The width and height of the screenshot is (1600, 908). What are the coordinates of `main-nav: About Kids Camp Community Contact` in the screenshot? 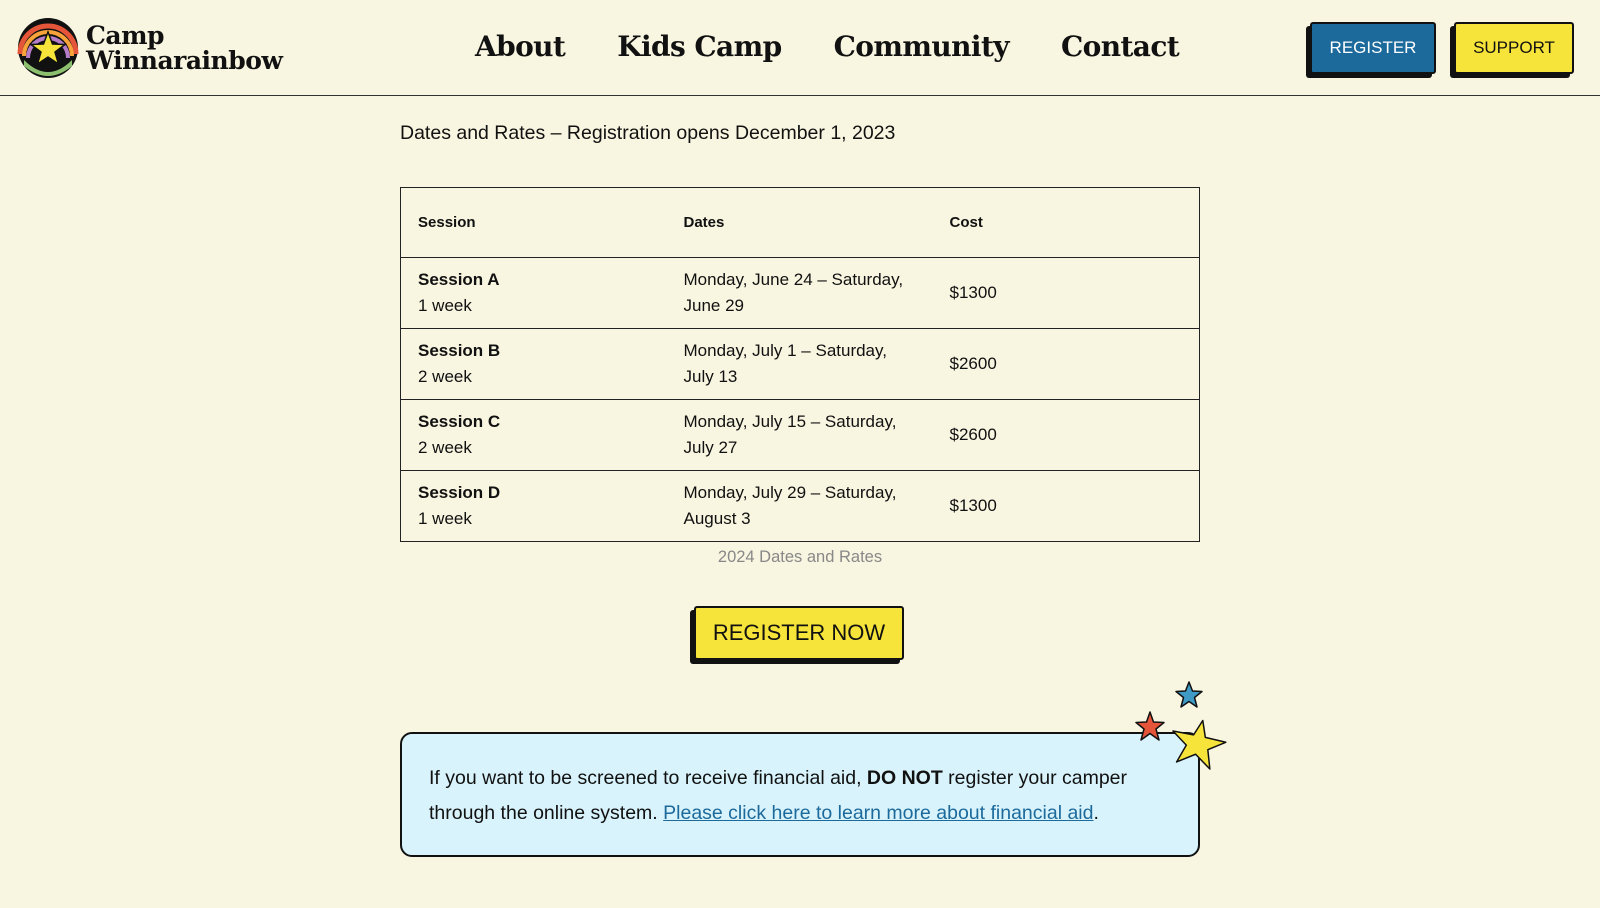 It's located at (853, 46).